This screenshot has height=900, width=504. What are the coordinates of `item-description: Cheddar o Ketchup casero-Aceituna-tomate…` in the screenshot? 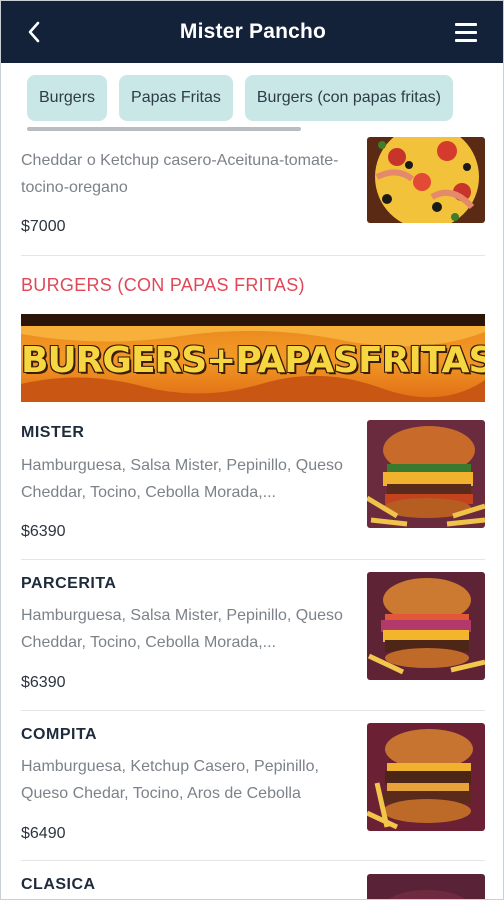 It's located at (180, 174).